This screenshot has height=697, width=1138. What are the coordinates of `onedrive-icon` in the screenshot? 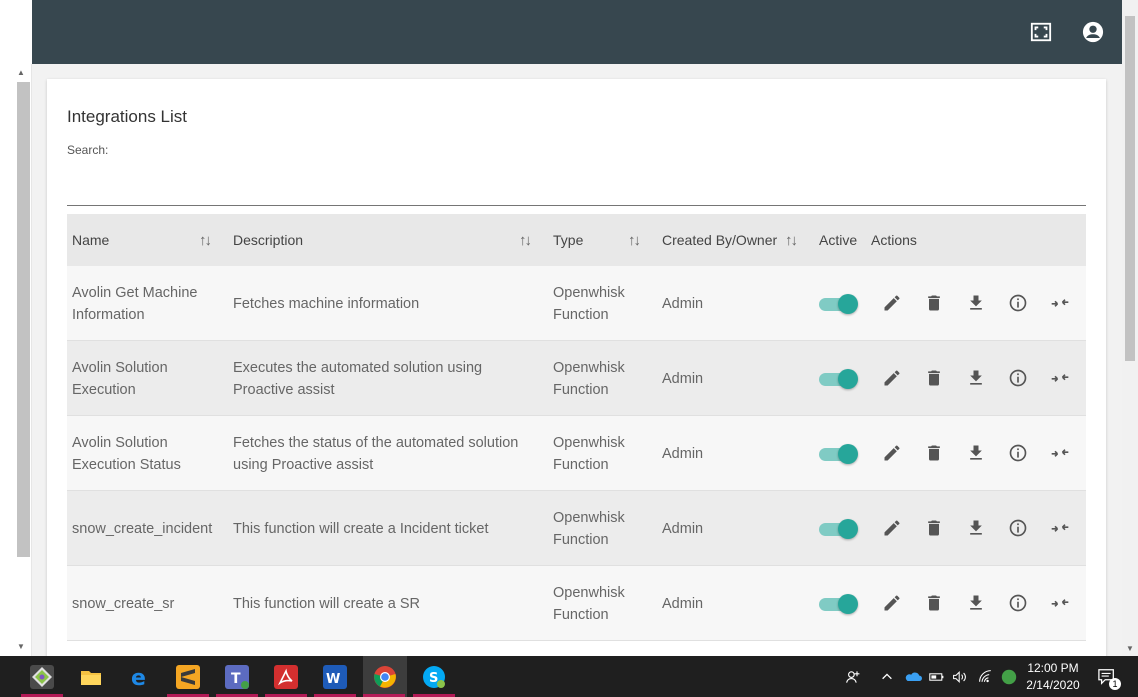 It's located at (913, 676).